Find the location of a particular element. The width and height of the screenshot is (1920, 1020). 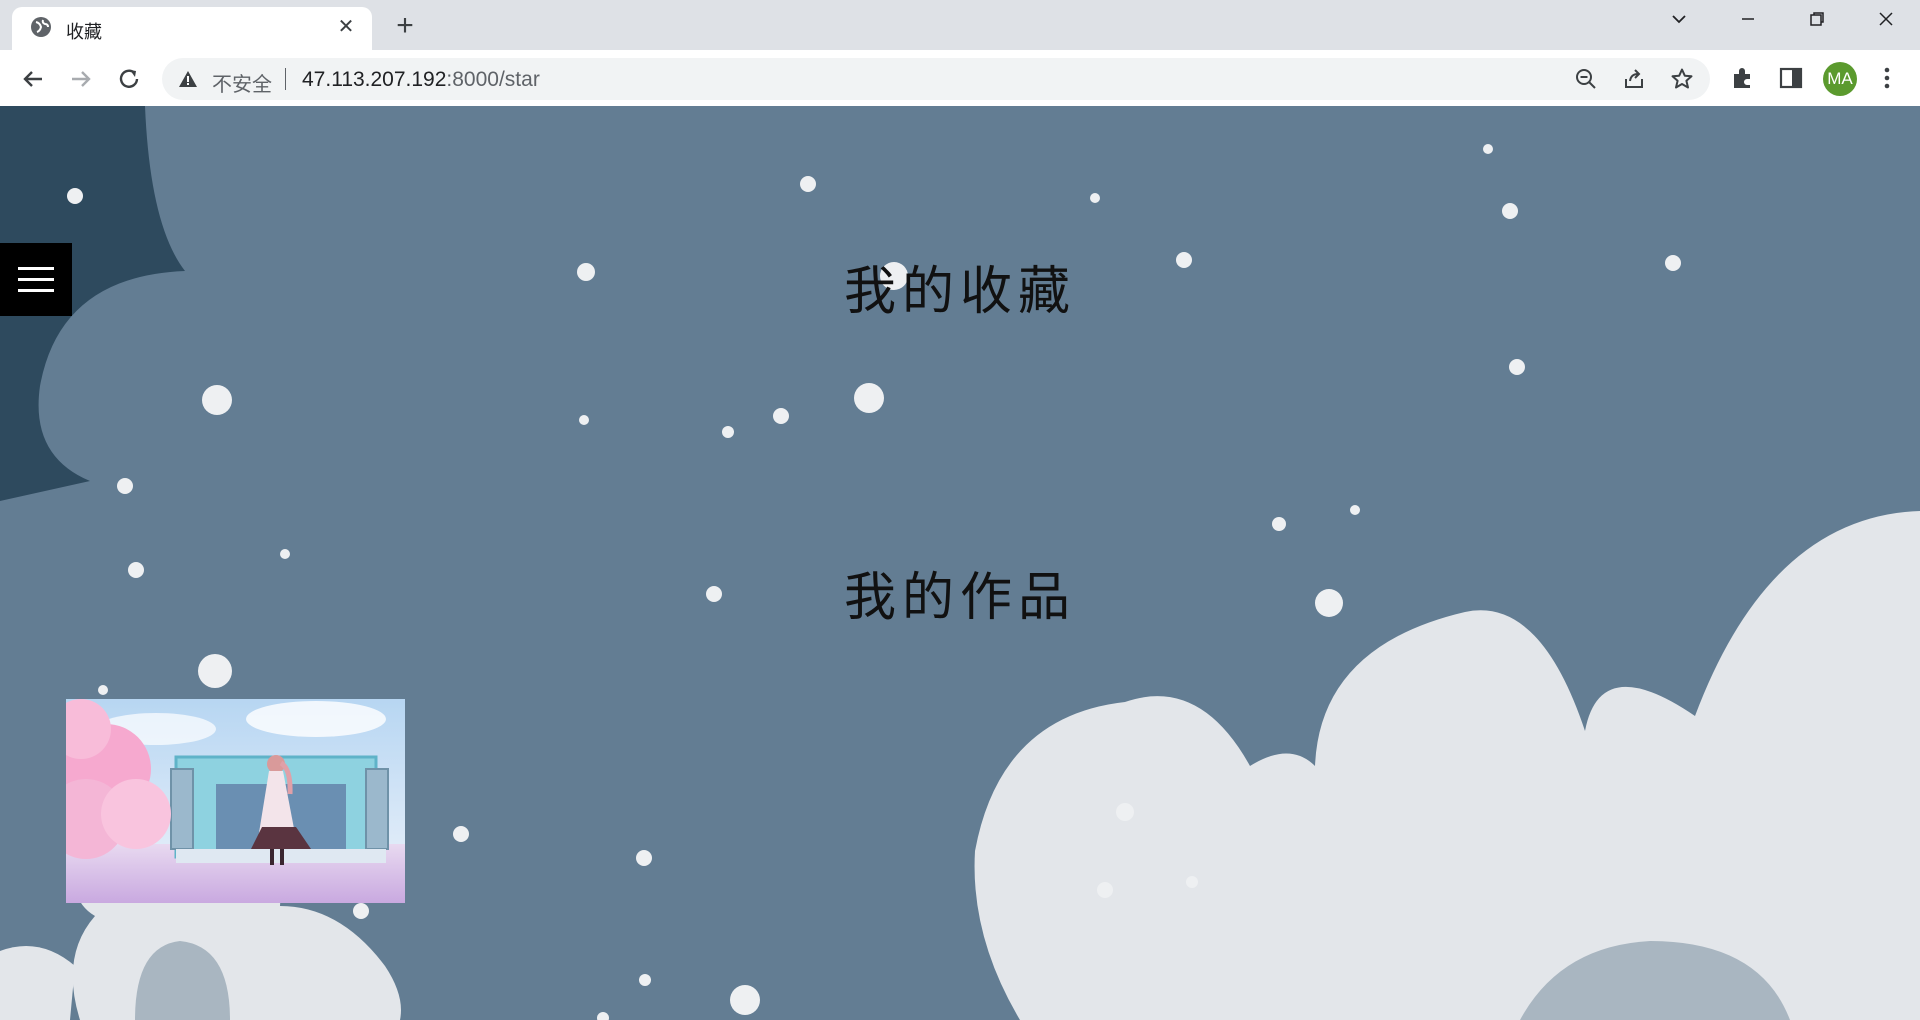

artwork-thumbnail is located at coordinates (235, 801).